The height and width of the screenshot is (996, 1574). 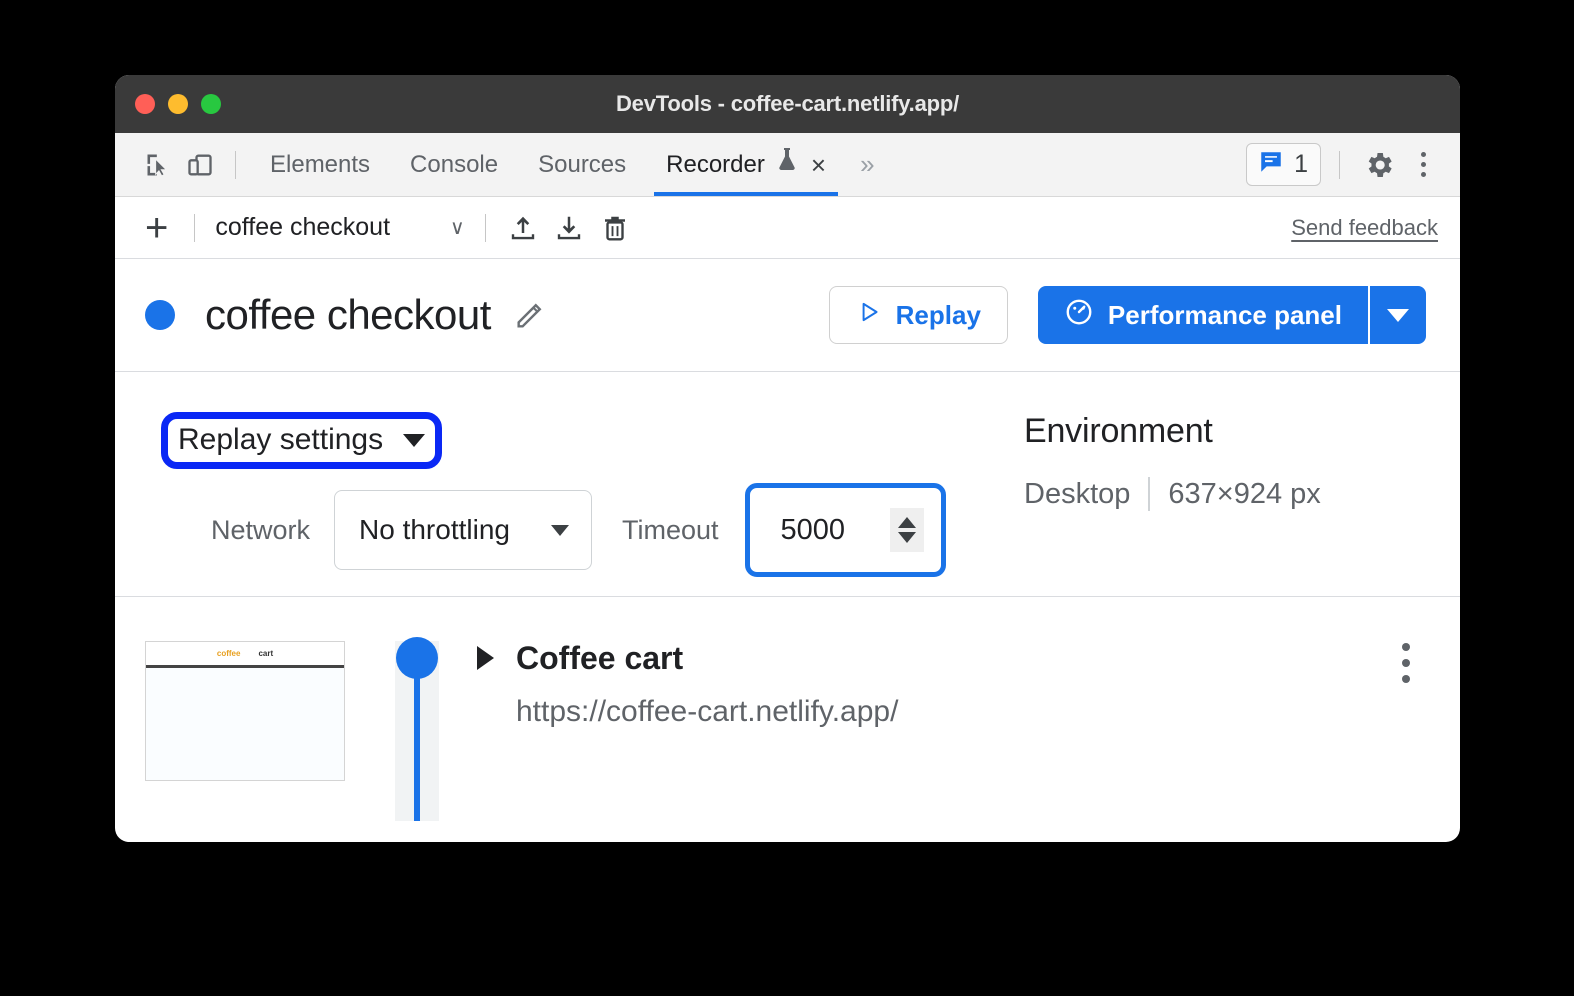 I want to click on tab-recorder: Recorder ×, so click(x=746, y=165).